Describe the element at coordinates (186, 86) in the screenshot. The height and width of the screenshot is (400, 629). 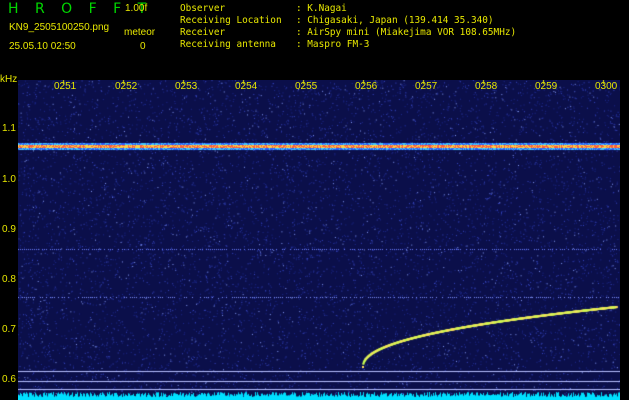
I see `x-tick-label: 0253` at that location.